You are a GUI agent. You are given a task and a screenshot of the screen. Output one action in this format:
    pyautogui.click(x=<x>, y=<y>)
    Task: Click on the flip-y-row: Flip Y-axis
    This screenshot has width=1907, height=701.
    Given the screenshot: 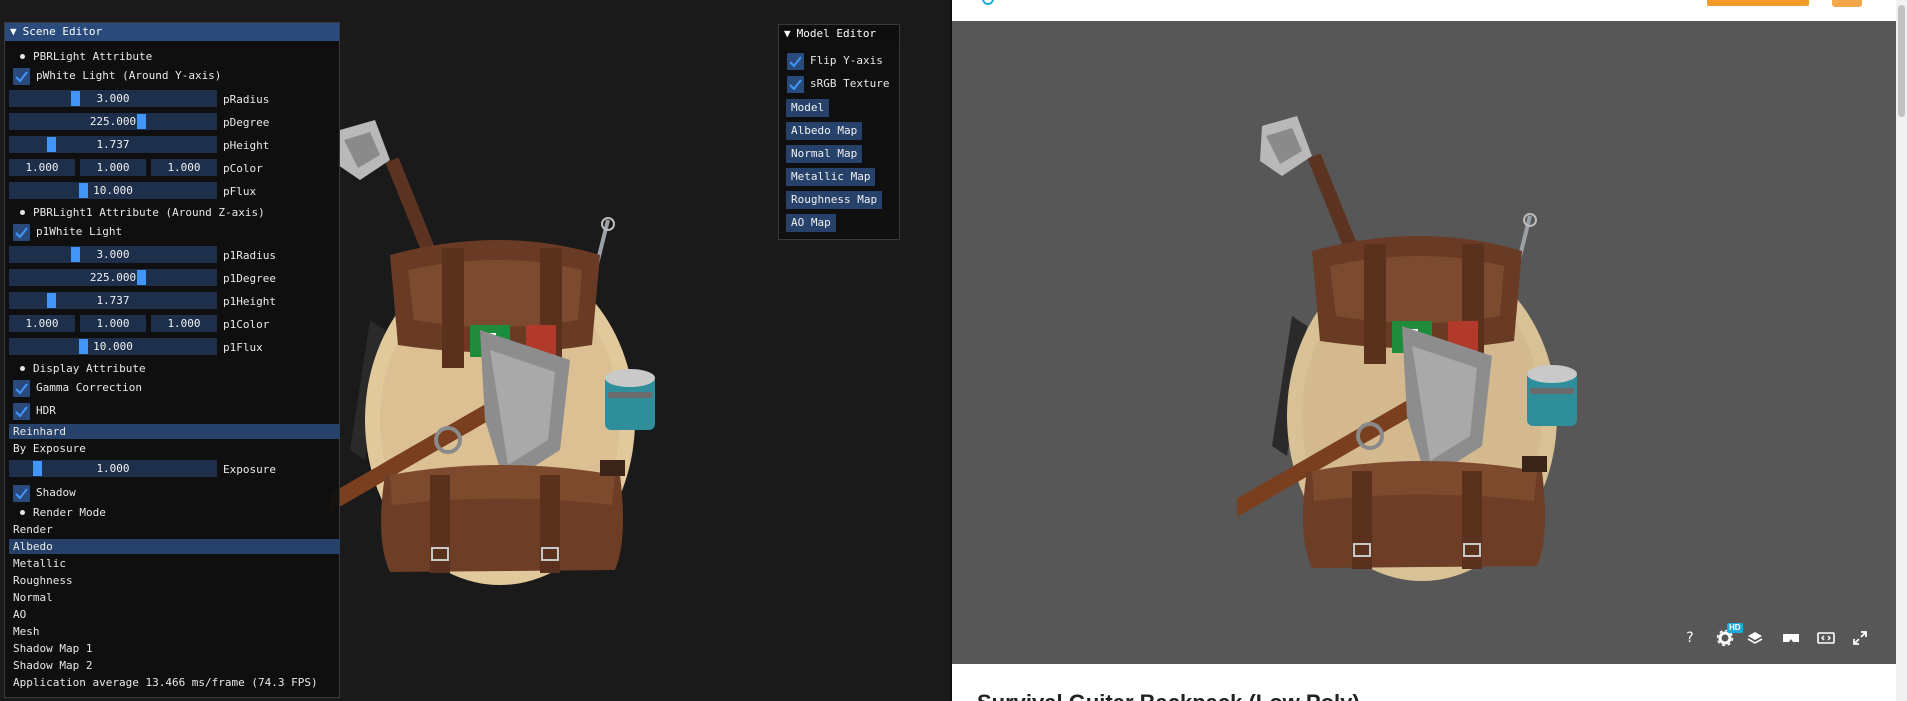 What is the action you would take?
    pyautogui.click(x=839, y=61)
    